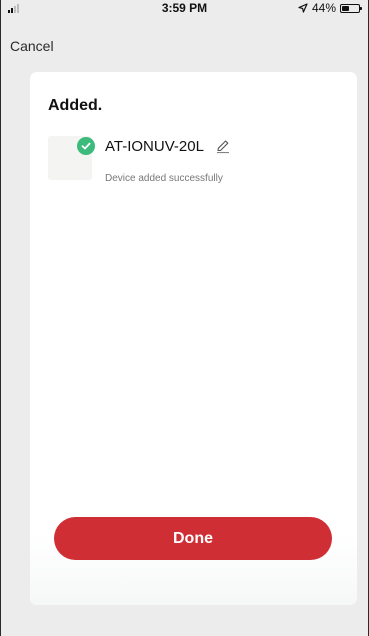  I want to click on check-circle-icon, so click(86, 146).